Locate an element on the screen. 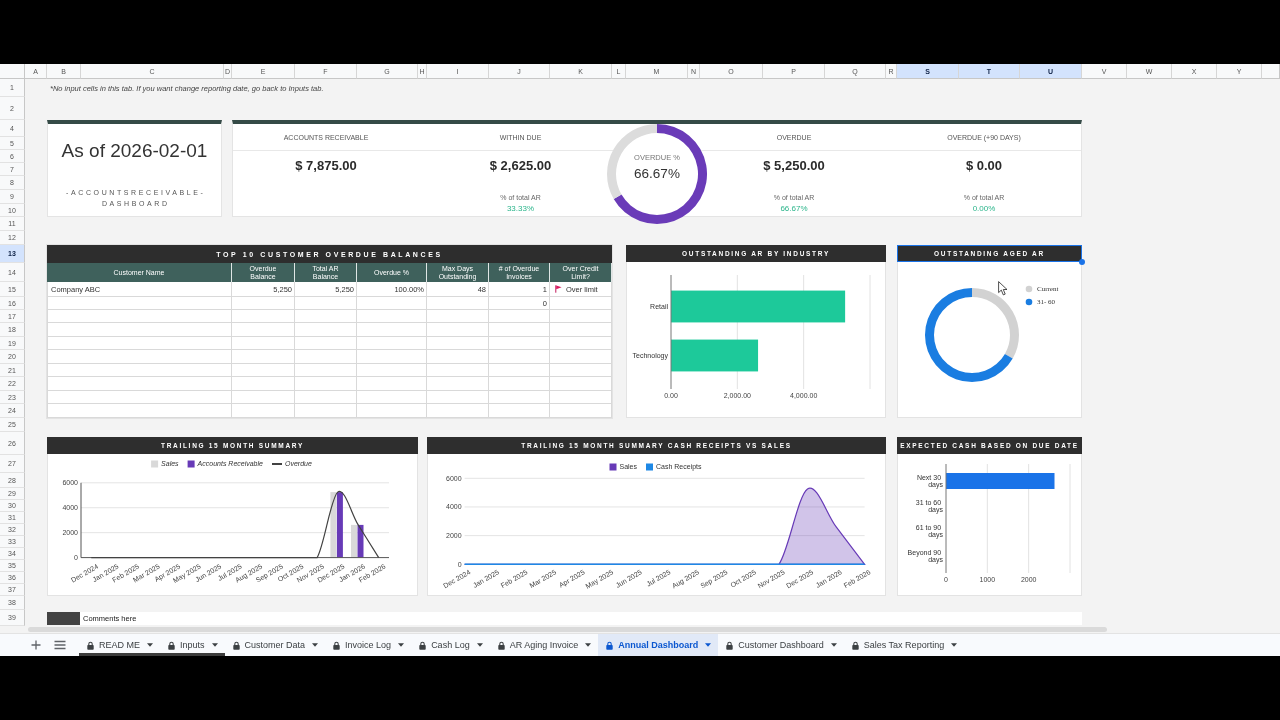 This screenshot has height=720, width=1280. metric-share-value: 0.00% is located at coordinates (984, 208).